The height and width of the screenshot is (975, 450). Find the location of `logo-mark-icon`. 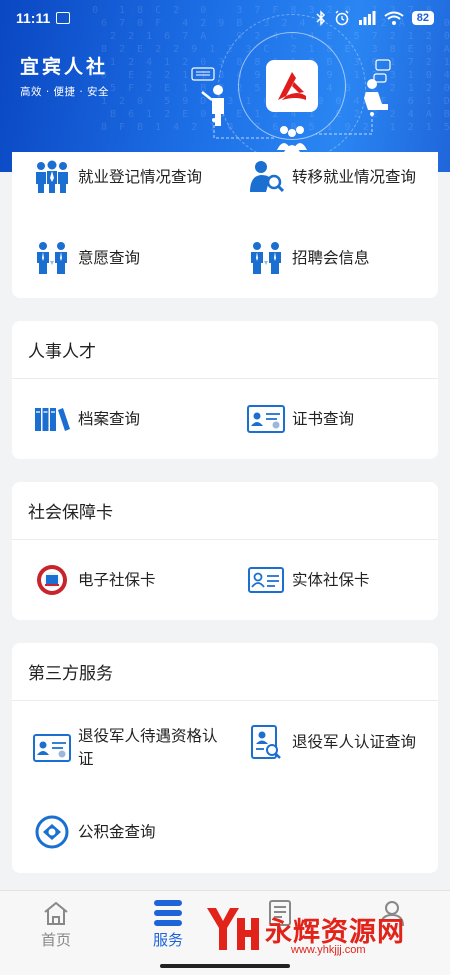

logo-mark-icon is located at coordinates (292, 86).